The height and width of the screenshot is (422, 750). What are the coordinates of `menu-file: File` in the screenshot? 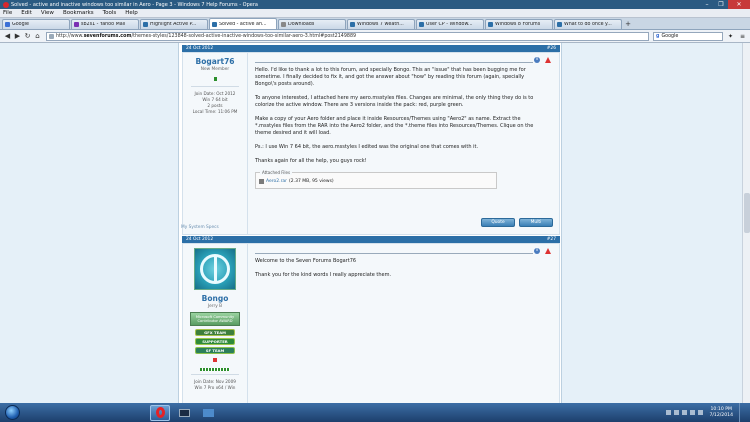 It's located at (7, 13).